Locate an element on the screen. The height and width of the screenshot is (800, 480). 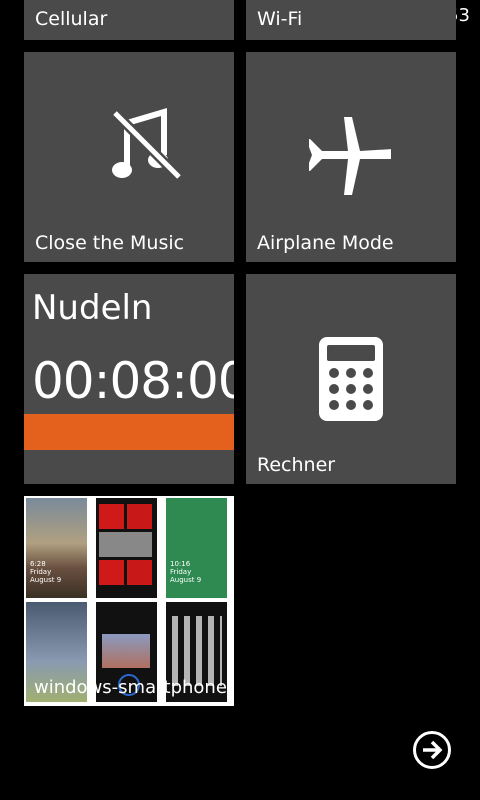
timer-time: 00:08:00 is located at coordinates (133, 381).